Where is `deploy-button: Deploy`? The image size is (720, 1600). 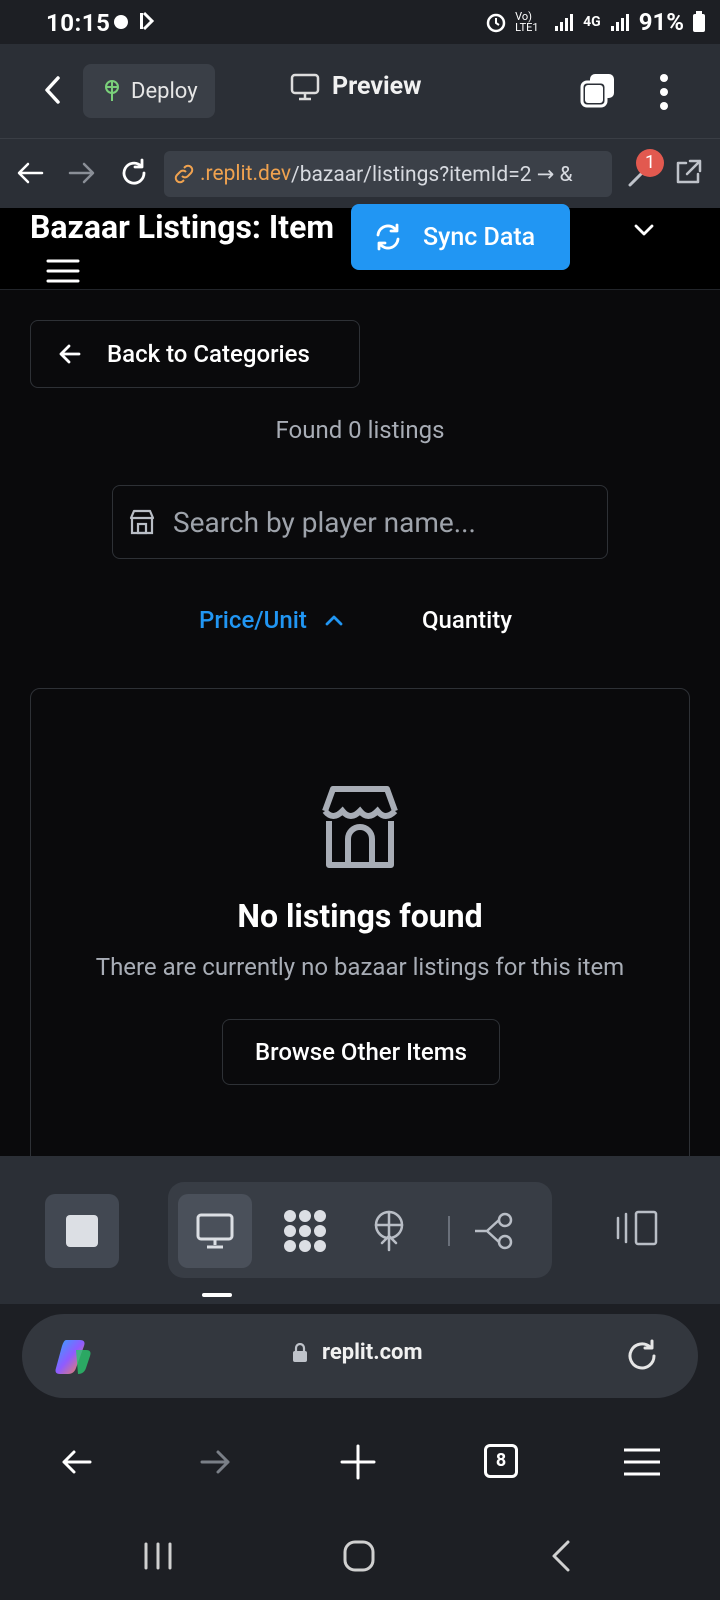
deploy-button: Deploy is located at coordinates (149, 91).